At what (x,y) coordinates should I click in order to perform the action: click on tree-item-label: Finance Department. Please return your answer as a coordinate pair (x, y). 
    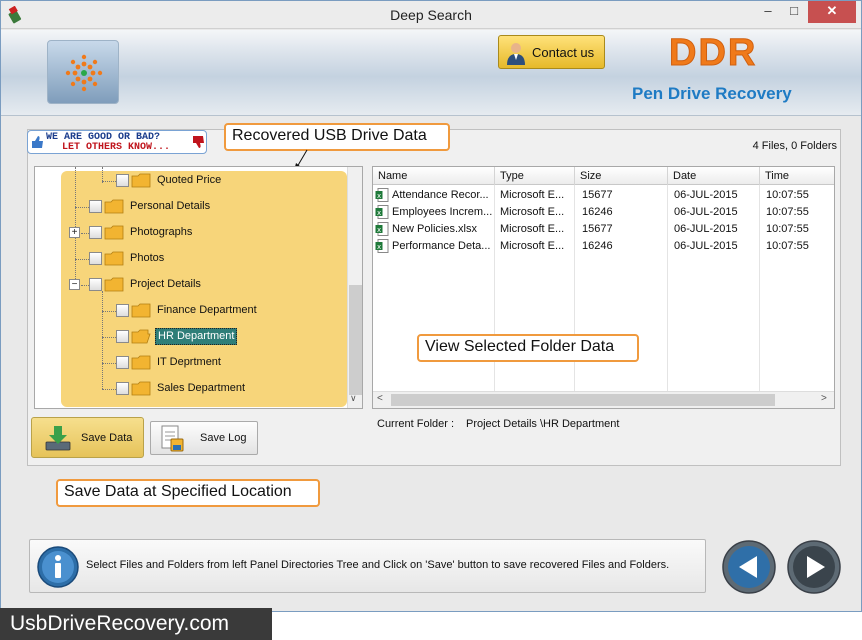
    Looking at the image, I should click on (207, 310).